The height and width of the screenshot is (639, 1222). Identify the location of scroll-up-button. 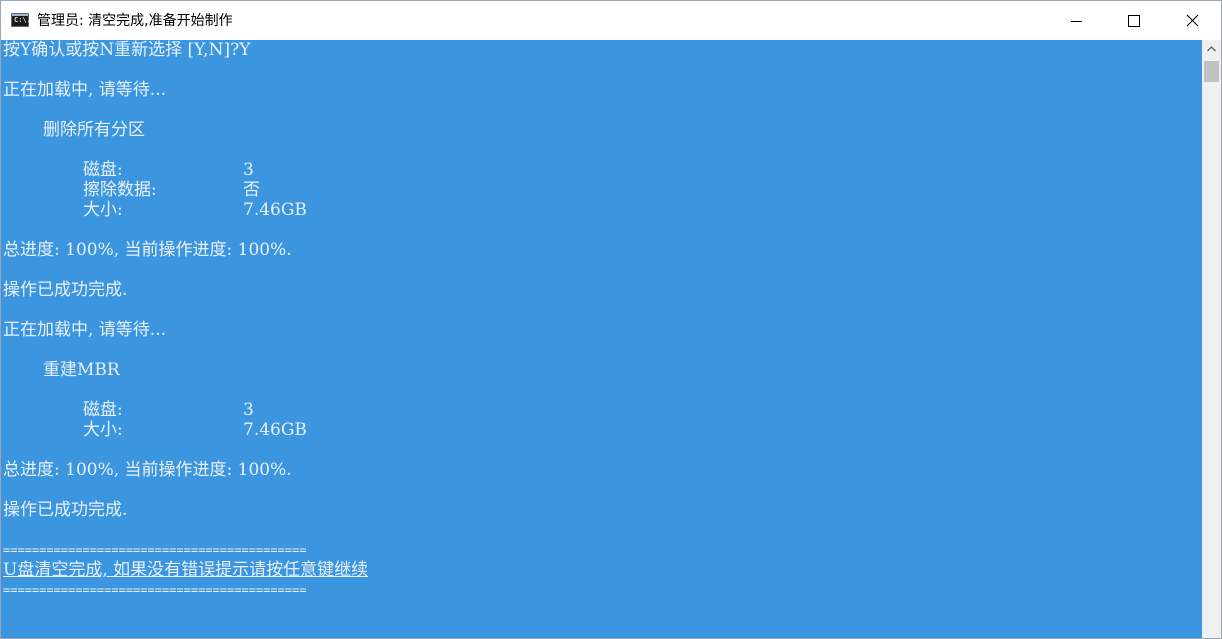
(1211, 49).